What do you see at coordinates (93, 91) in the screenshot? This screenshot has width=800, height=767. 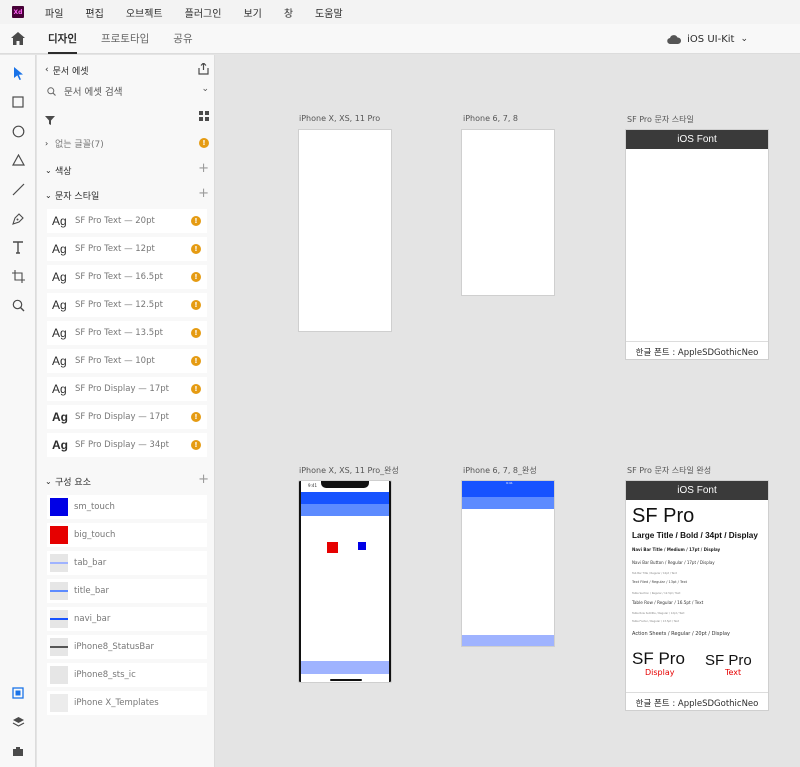 I see `search-input: 문서 에셋 검색` at bounding box center [93, 91].